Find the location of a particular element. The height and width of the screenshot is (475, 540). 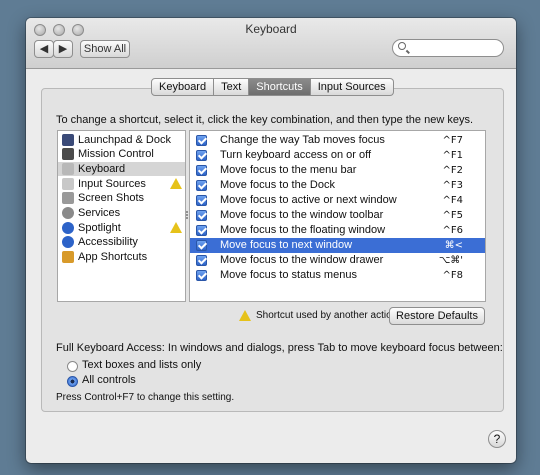

search-field is located at coordinates (448, 48).